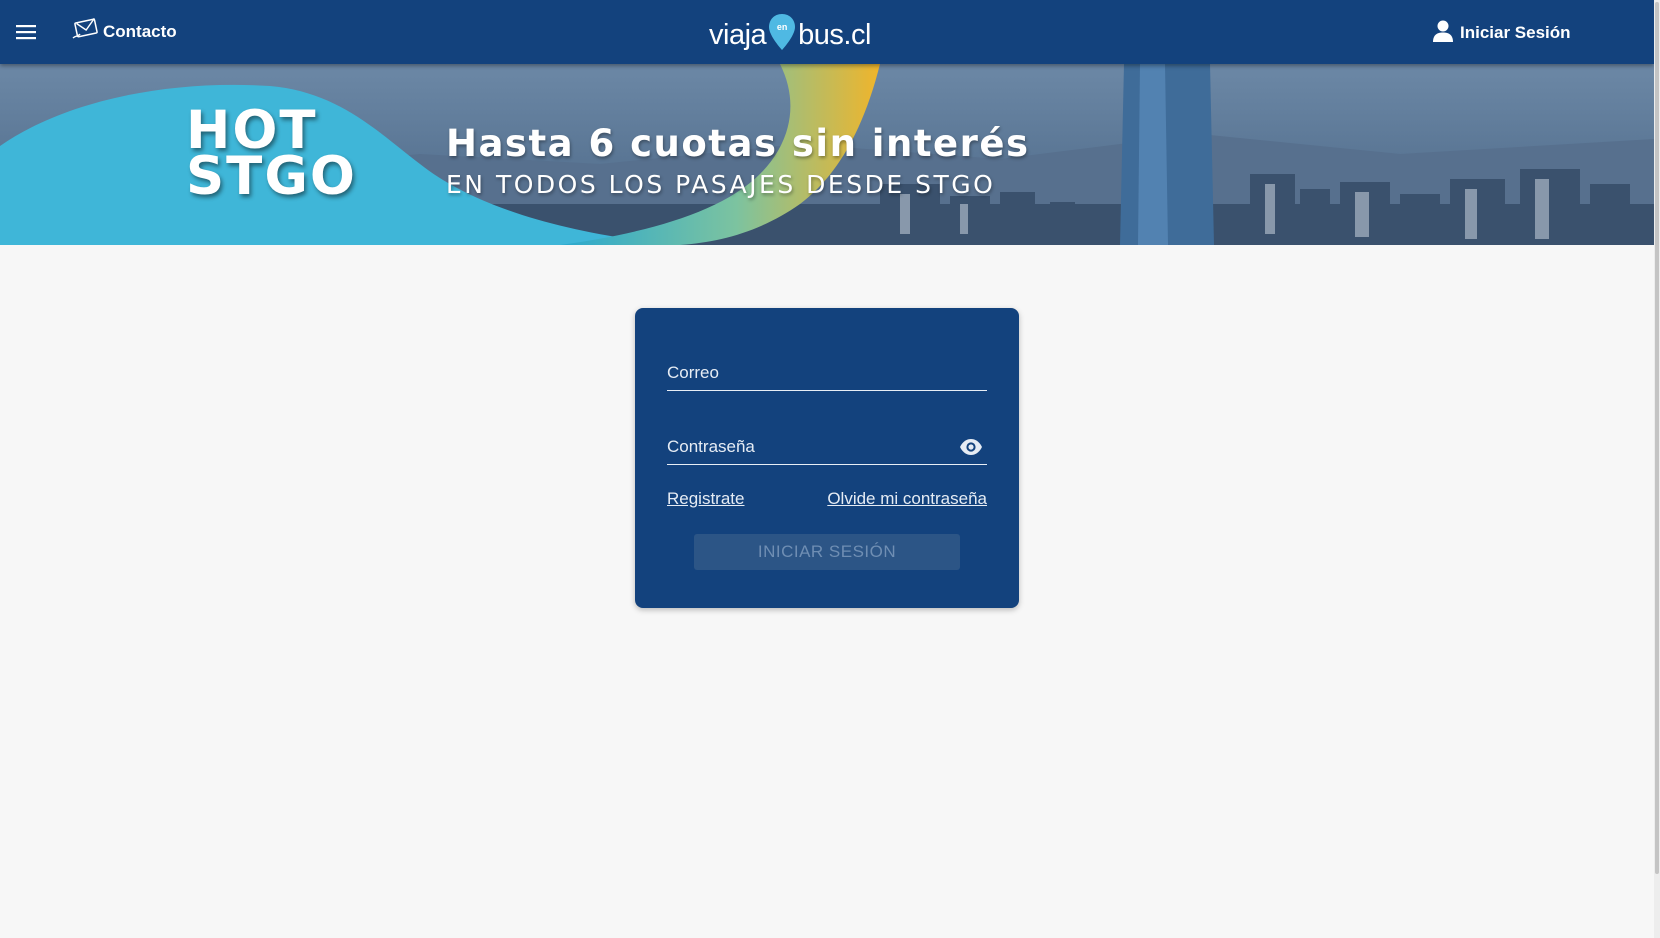 The height and width of the screenshot is (938, 1660). Describe the element at coordinates (827, 552) in the screenshot. I see `login-submit-button: INICIAR SESIÓN` at that location.